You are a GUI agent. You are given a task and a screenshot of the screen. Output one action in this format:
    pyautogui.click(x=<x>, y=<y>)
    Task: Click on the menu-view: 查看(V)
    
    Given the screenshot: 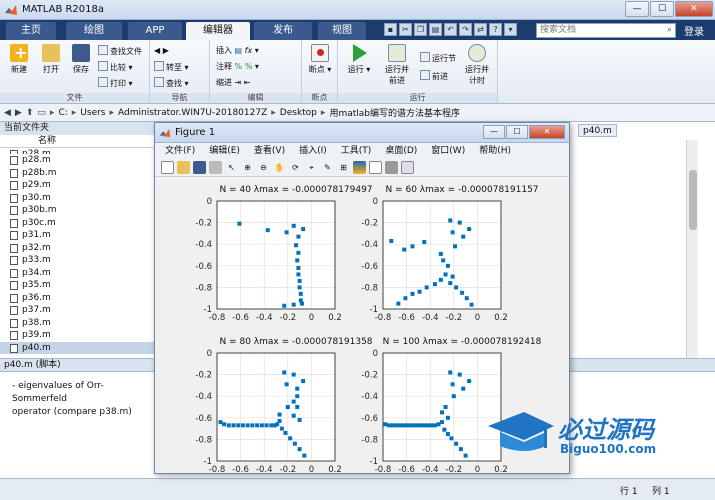 What is the action you would take?
    pyautogui.click(x=269, y=151)
    